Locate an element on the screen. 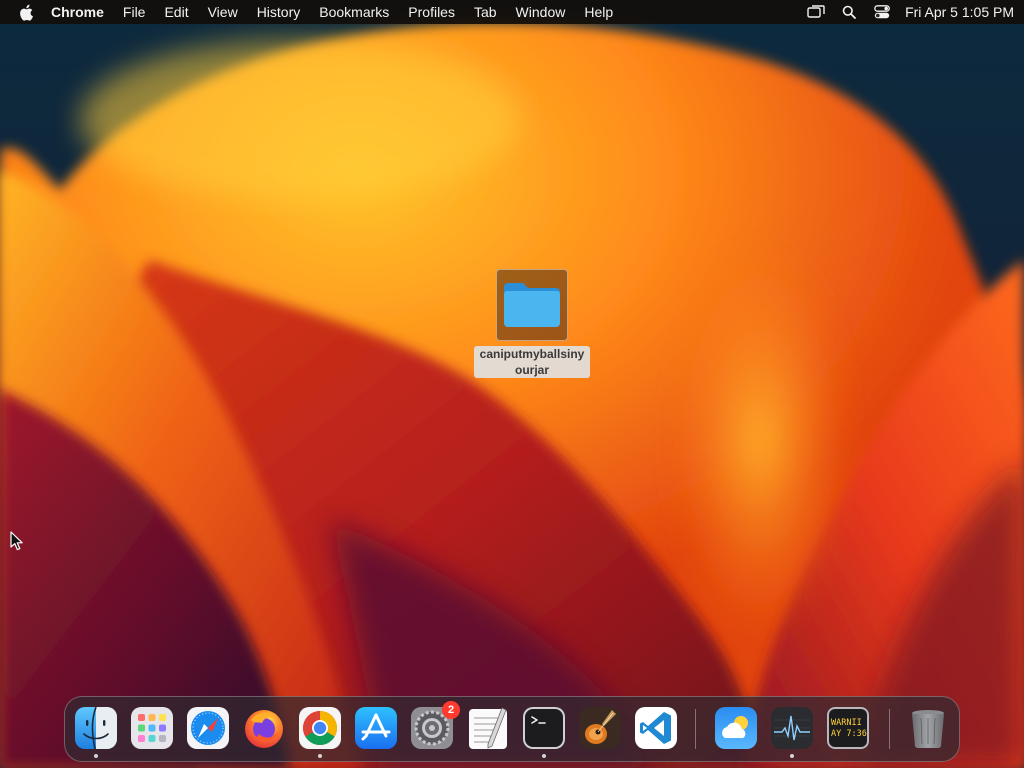 This screenshot has height=768, width=1024. chrome-icon is located at coordinates (320, 728).